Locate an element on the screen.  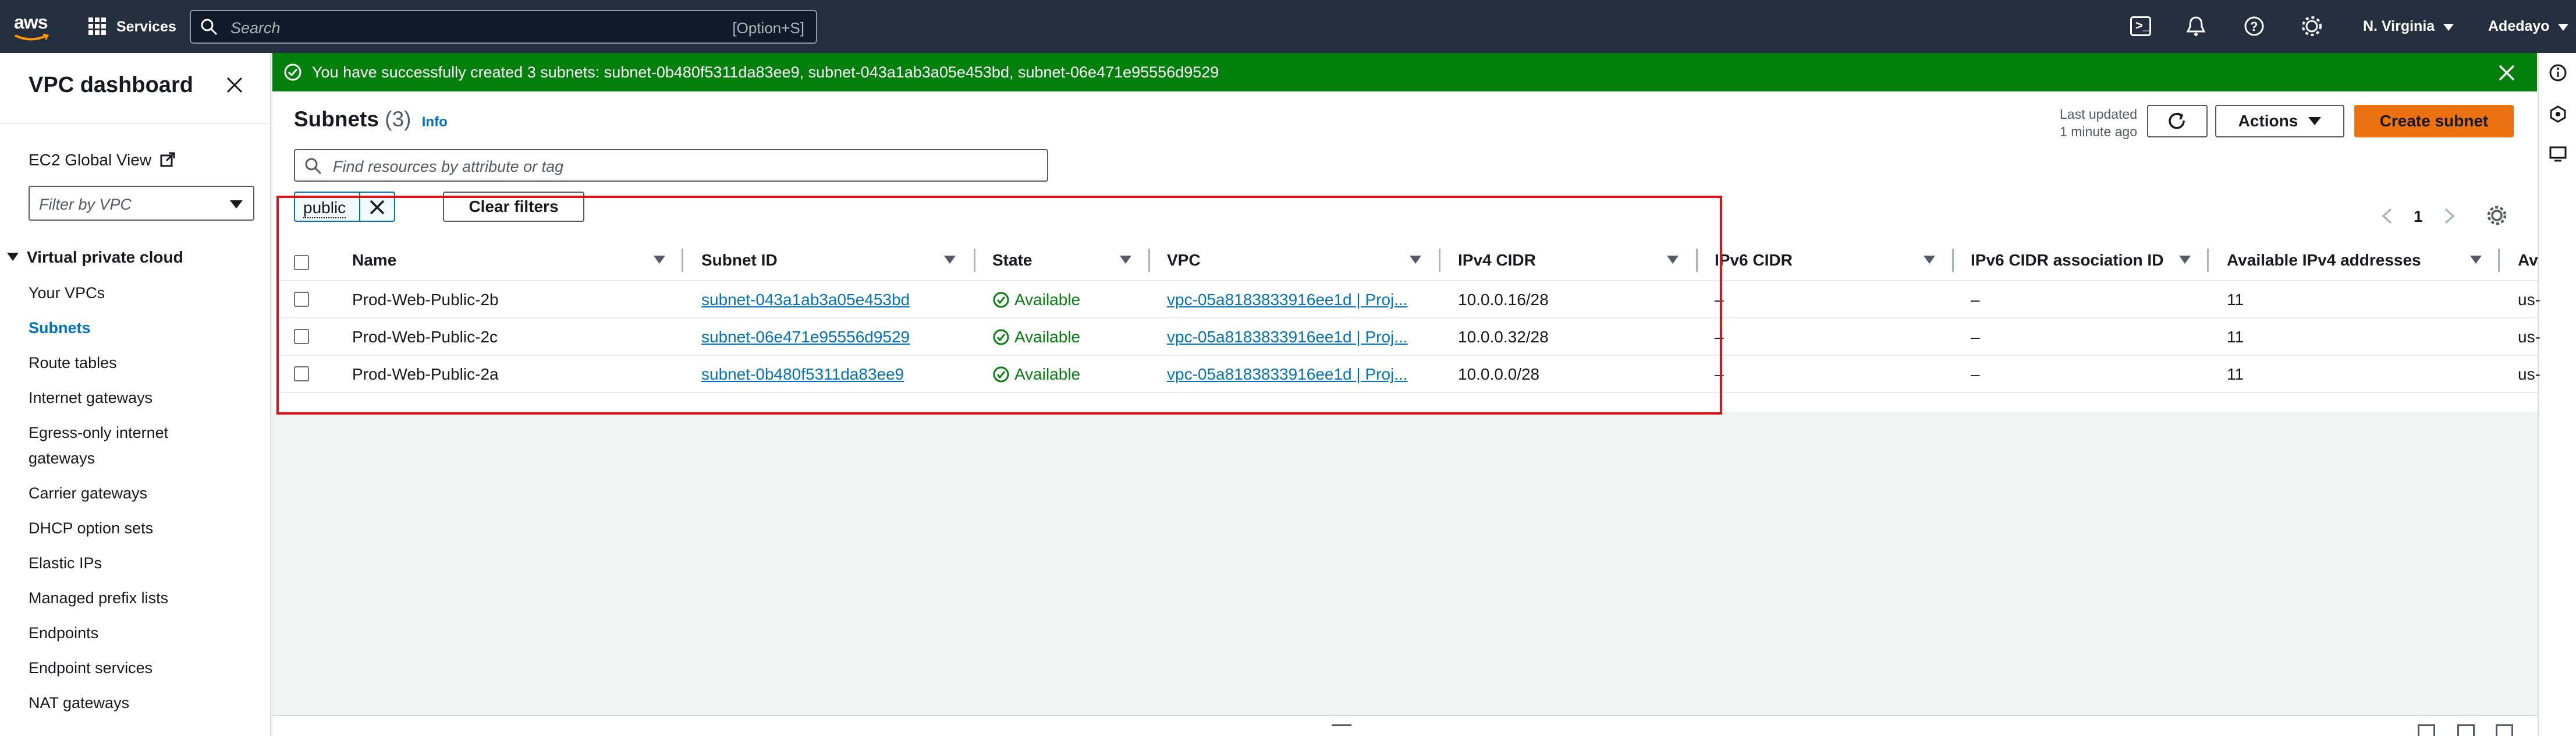
success-check-icon is located at coordinates (293, 72).